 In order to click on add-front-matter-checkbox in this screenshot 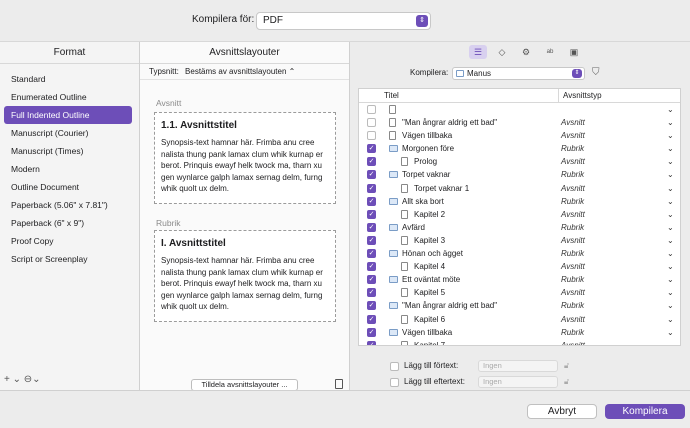, I will do `click(394, 366)`.